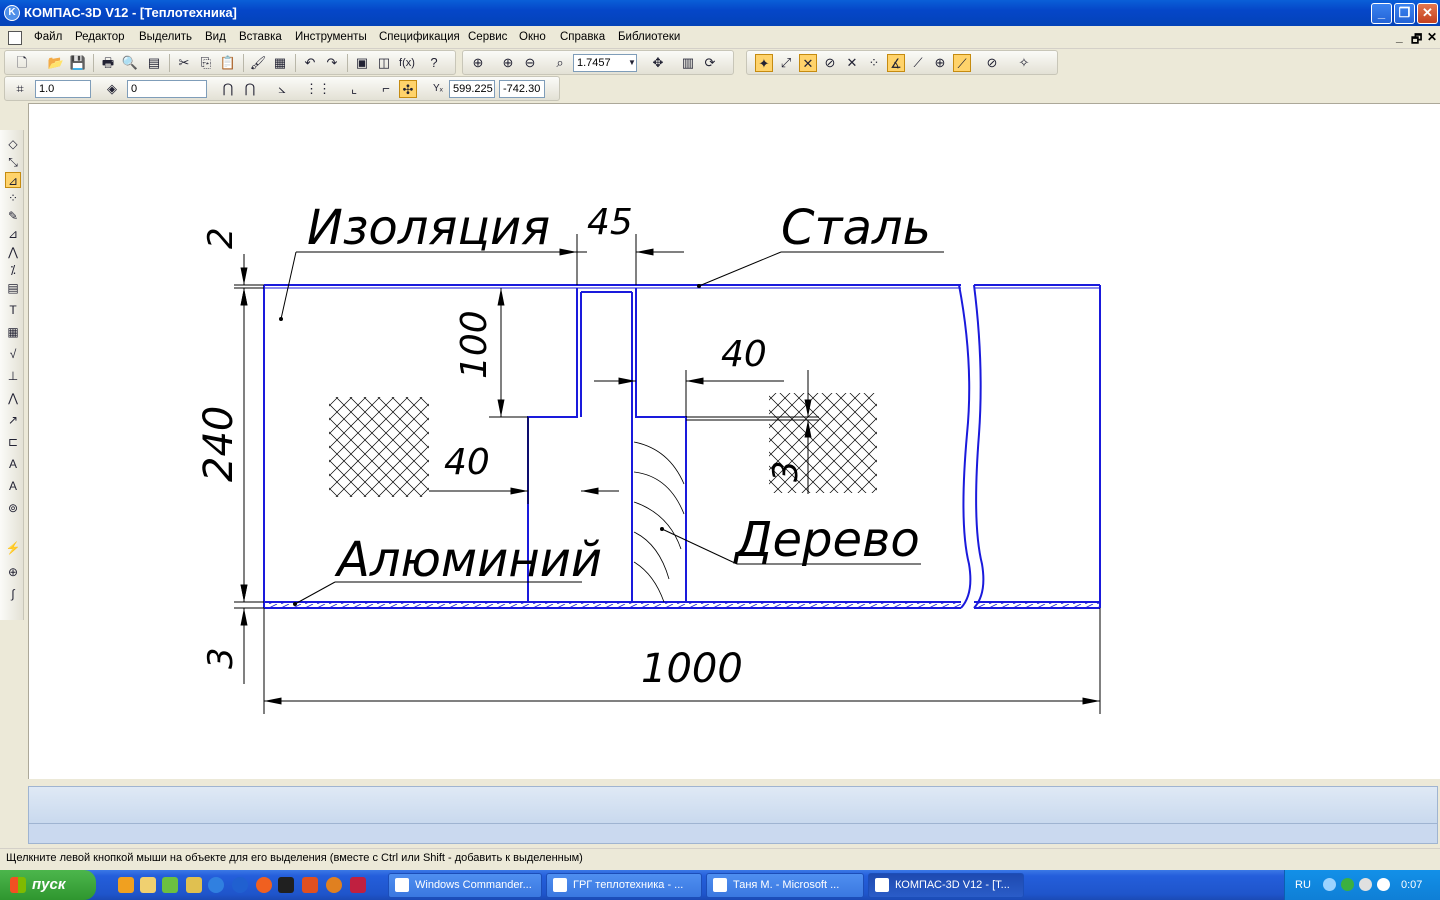 This screenshot has width=1440, height=900. Describe the element at coordinates (530, 63) in the screenshot. I see `zoom-out-icon: ⊖` at that location.